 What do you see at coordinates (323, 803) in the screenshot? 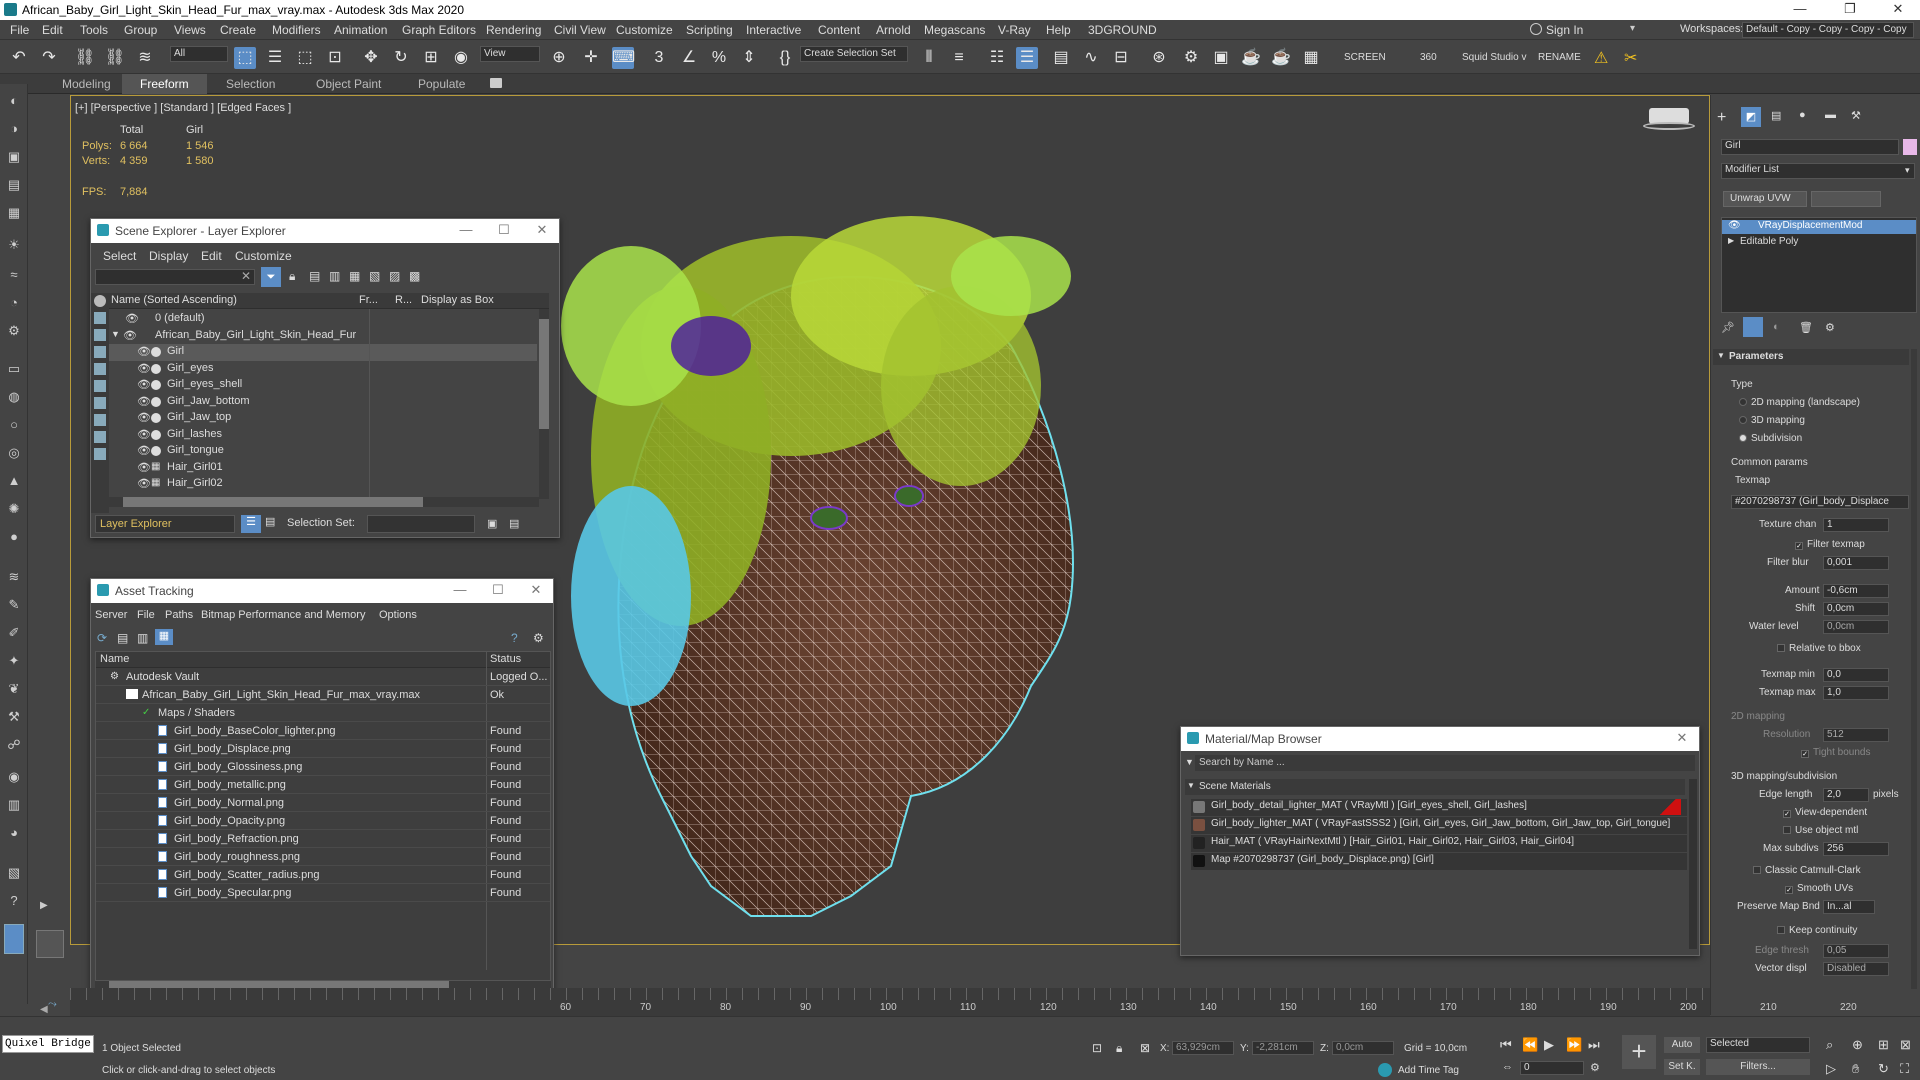
I see `table-row: Girl_body_Normal.png Found` at bounding box center [323, 803].